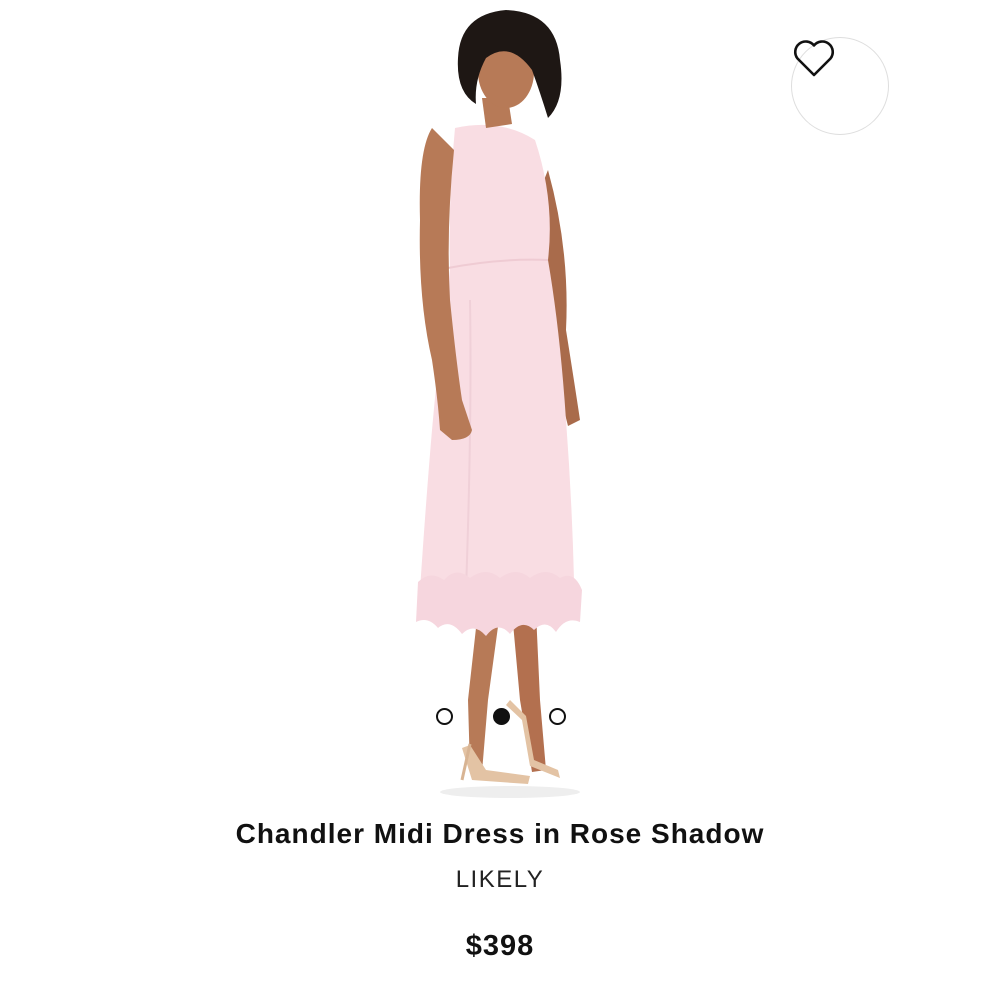  What do you see at coordinates (500, 834) in the screenshot?
I see `product-title: Chandler Midi Dress in Rose Shadow` at bounding box center [500, 834].